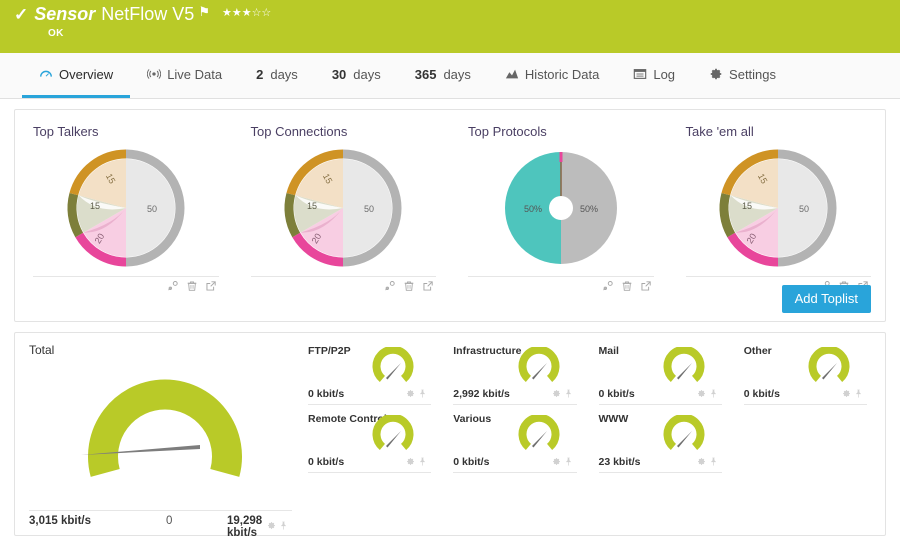 Image resolution: width=900 pixels, height=560 pixels. I want to click on toplist-top-protocols: Top Protocols 50% 50%, so click(559, 219).